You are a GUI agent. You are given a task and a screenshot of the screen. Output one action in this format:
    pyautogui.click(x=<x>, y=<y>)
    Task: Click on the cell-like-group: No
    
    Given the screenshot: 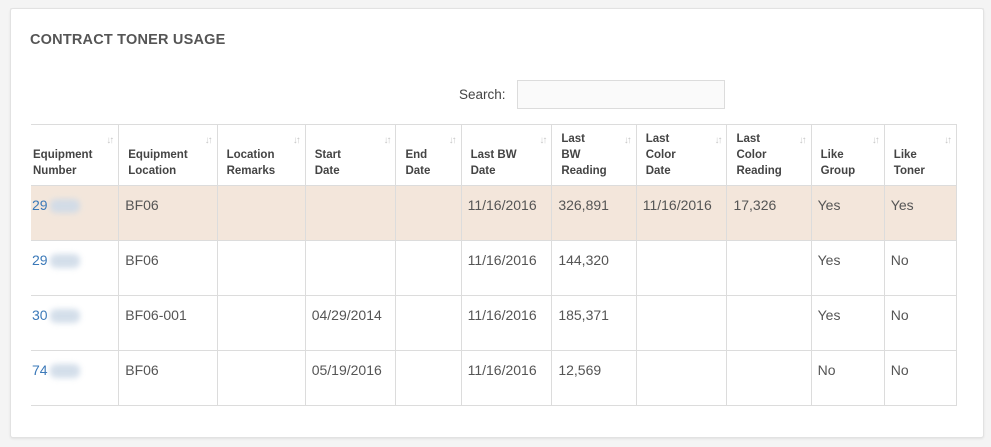 What is the action you would take?
    pyautogui.click(x=847, y=378)
    